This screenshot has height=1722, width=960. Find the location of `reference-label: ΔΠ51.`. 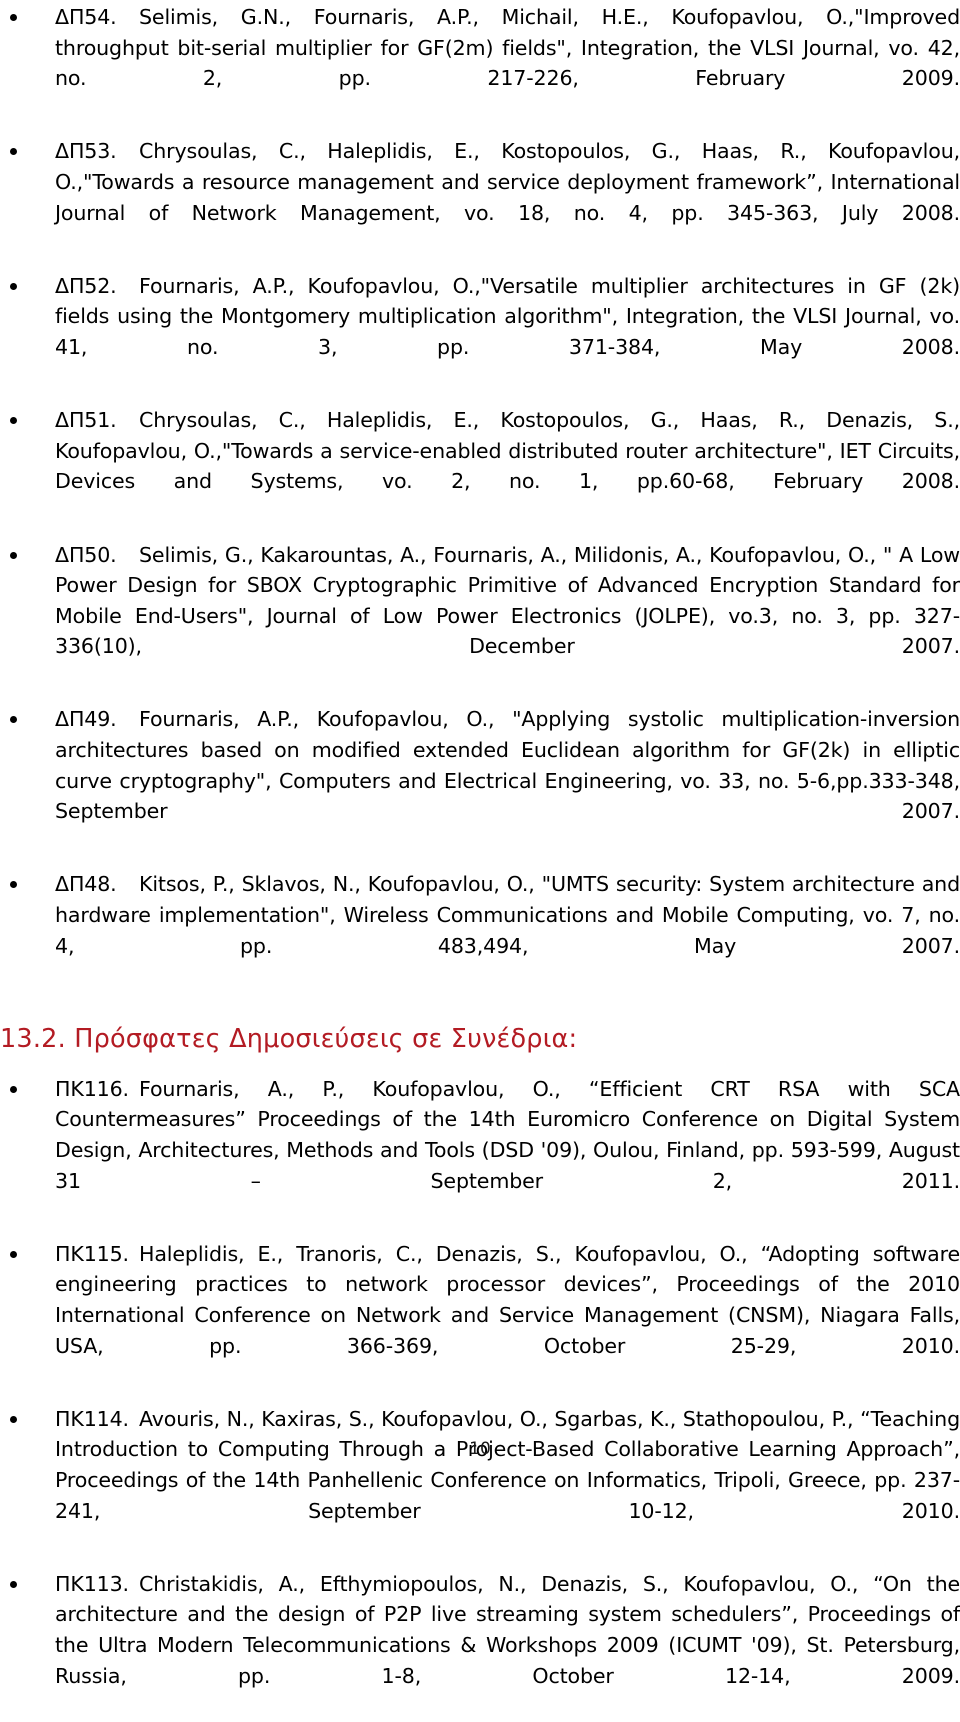

reference-label: ΔΠ51. is located at coordinates (86, 420).